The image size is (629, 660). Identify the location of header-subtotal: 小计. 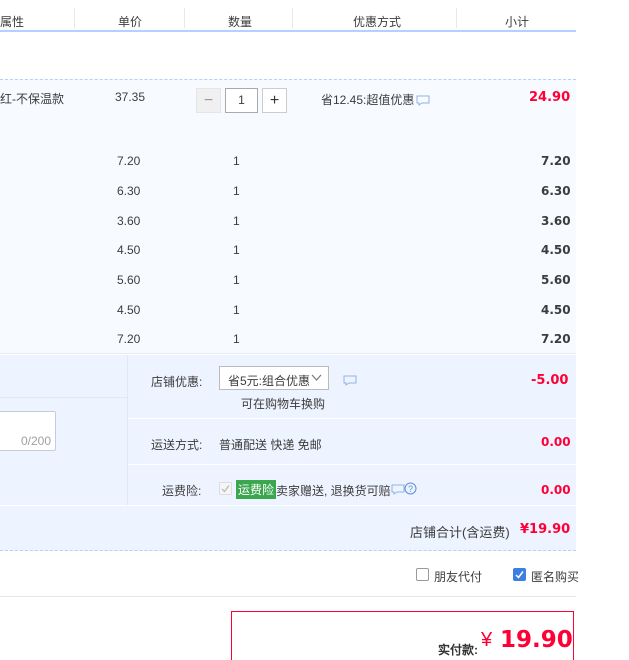
(517, 22).